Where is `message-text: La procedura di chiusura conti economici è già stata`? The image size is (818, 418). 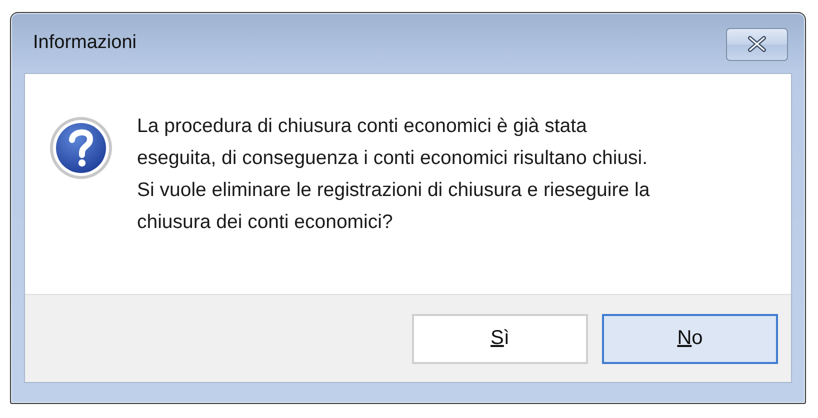
message-text: La procedura di chiusura conti economici è già stata is located at coordinates (362, 126).